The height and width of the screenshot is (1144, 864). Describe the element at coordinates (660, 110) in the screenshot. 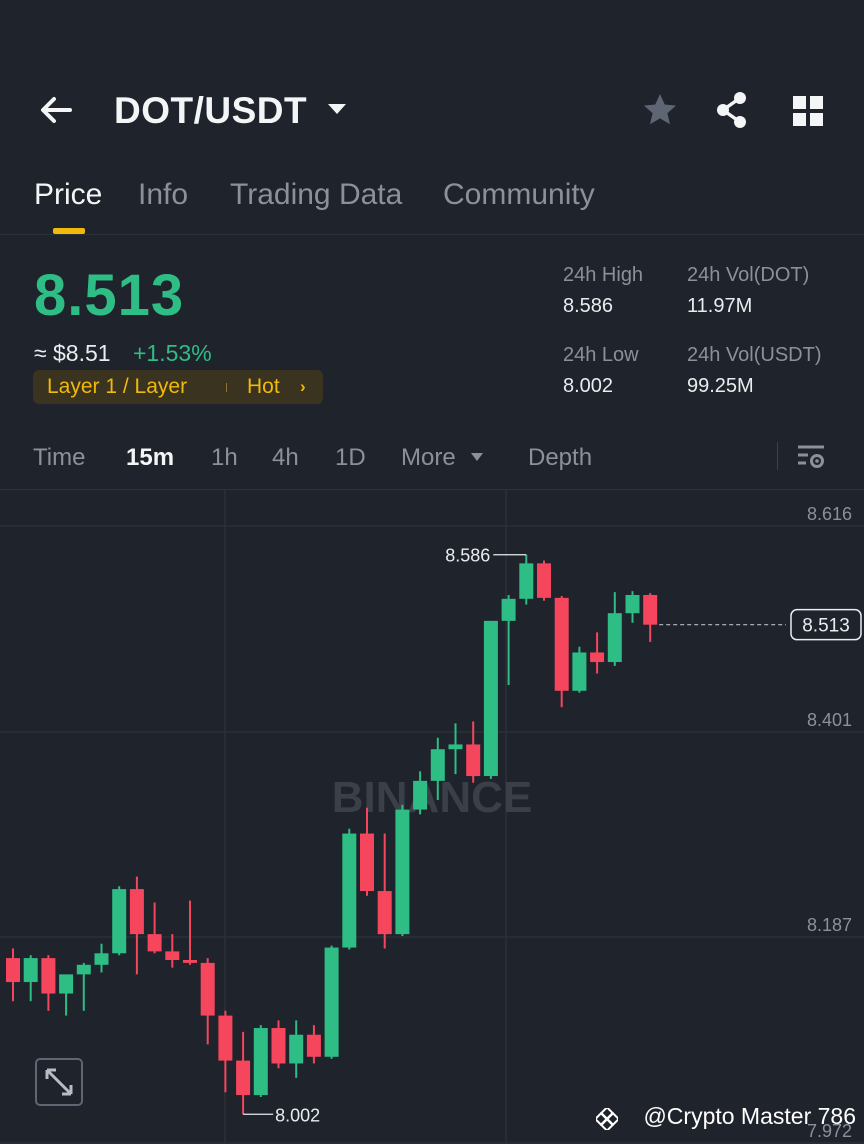

I see `star-icon` at that location.